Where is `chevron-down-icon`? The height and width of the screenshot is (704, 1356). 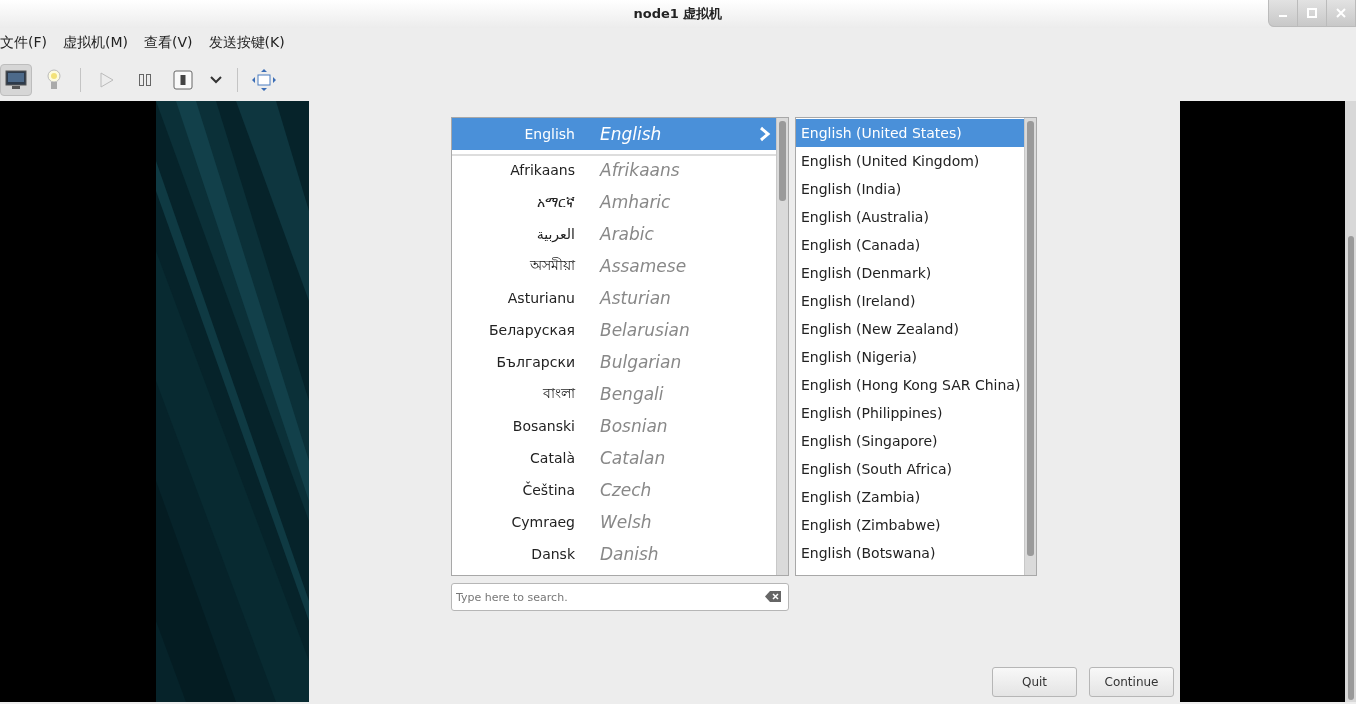 chevron-down-icon is located at coordinates (216, 80).